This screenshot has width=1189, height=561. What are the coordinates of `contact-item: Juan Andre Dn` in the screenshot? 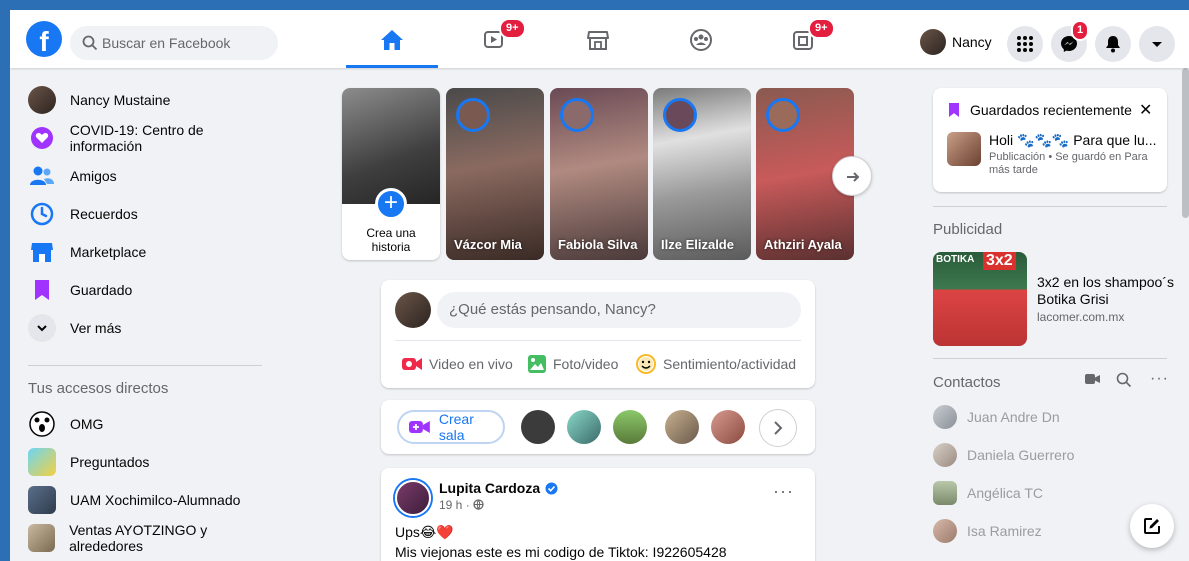 It's located at (996, 417).